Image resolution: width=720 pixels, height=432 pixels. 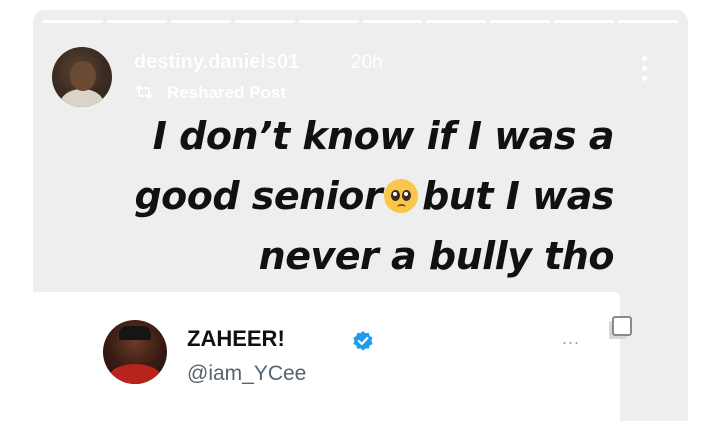 What do you see at coordinates (518, 196) in the screenshot?
I see `caption-line-2-end: but I was` at bounding box center [518, 196].